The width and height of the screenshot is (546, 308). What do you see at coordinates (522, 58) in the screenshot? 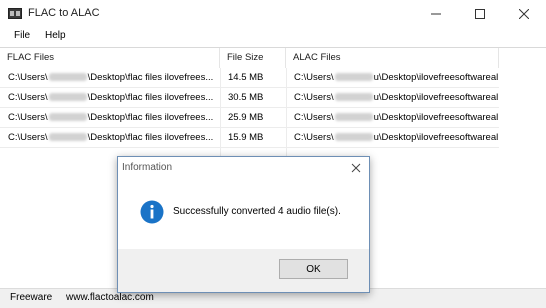
I see `column-header-empty` at bounding box center [522, 58].